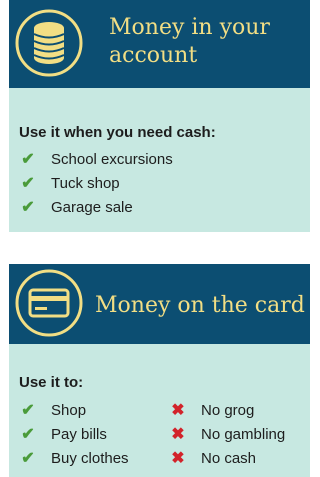 The height and width of the screenshot is (477, 320). I want to click on coin-stack-icon, so click(49, 43).